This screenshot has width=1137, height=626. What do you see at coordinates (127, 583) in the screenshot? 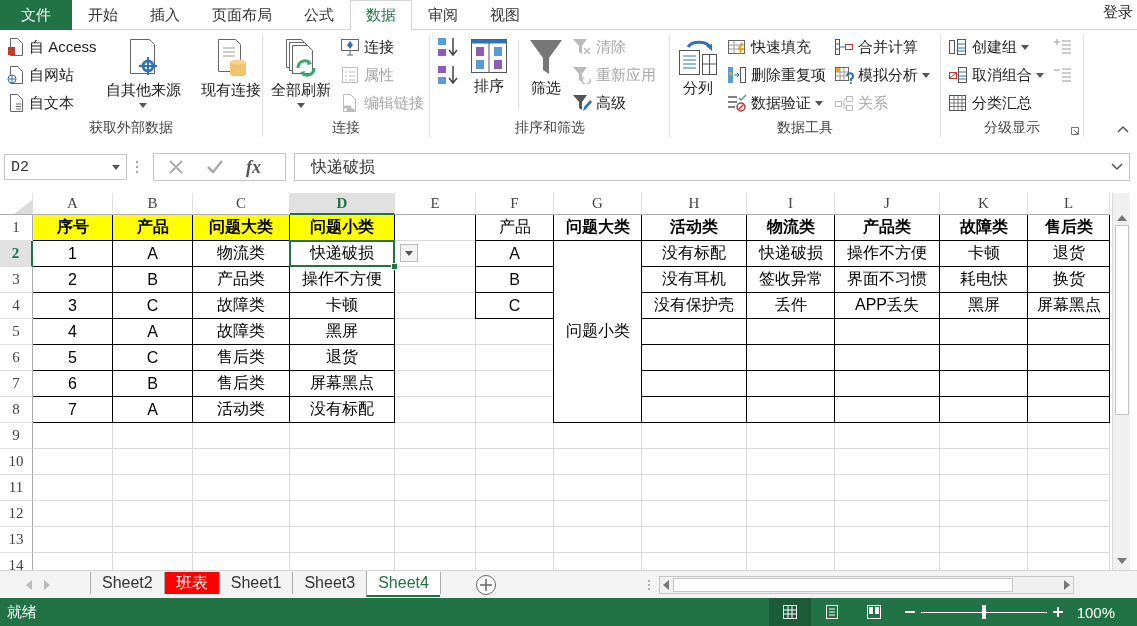
I see `sheet-tab: Sheet2` at bounding box center [127, 583].